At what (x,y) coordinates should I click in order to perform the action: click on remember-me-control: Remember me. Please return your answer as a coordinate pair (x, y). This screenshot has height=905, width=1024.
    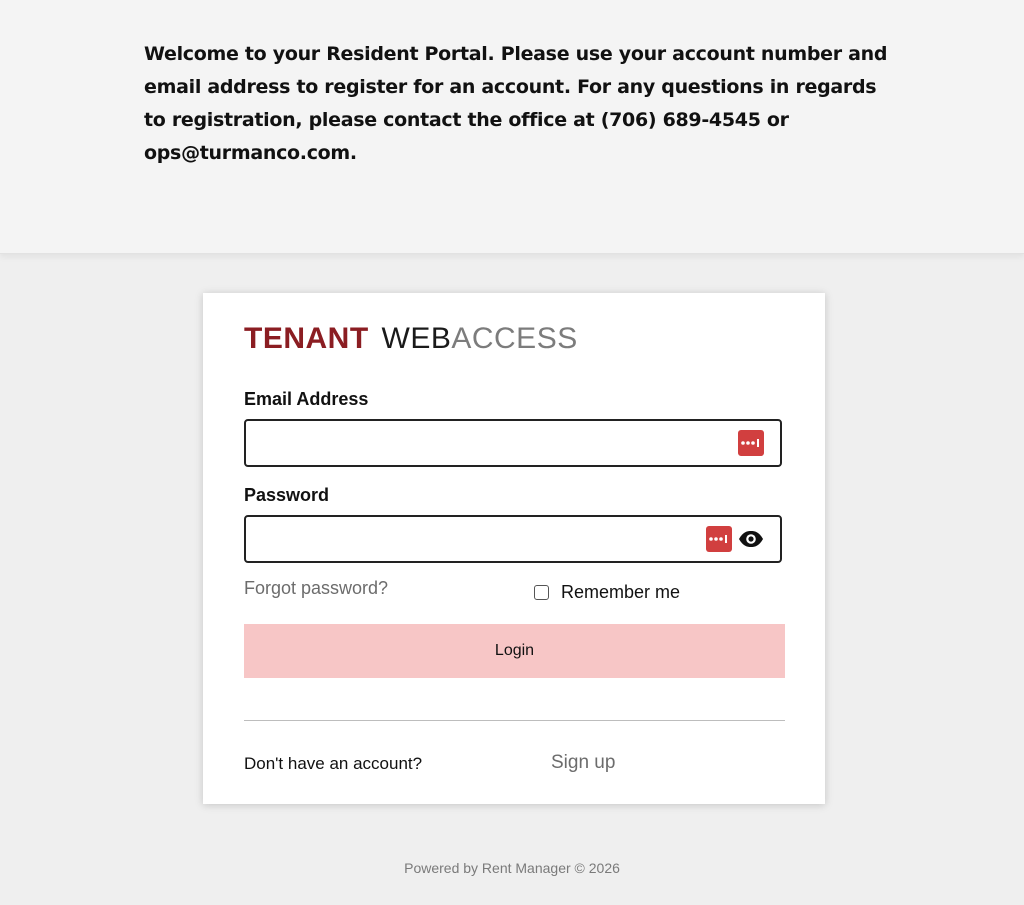
    Looking at the image, I should click on (607, 592).